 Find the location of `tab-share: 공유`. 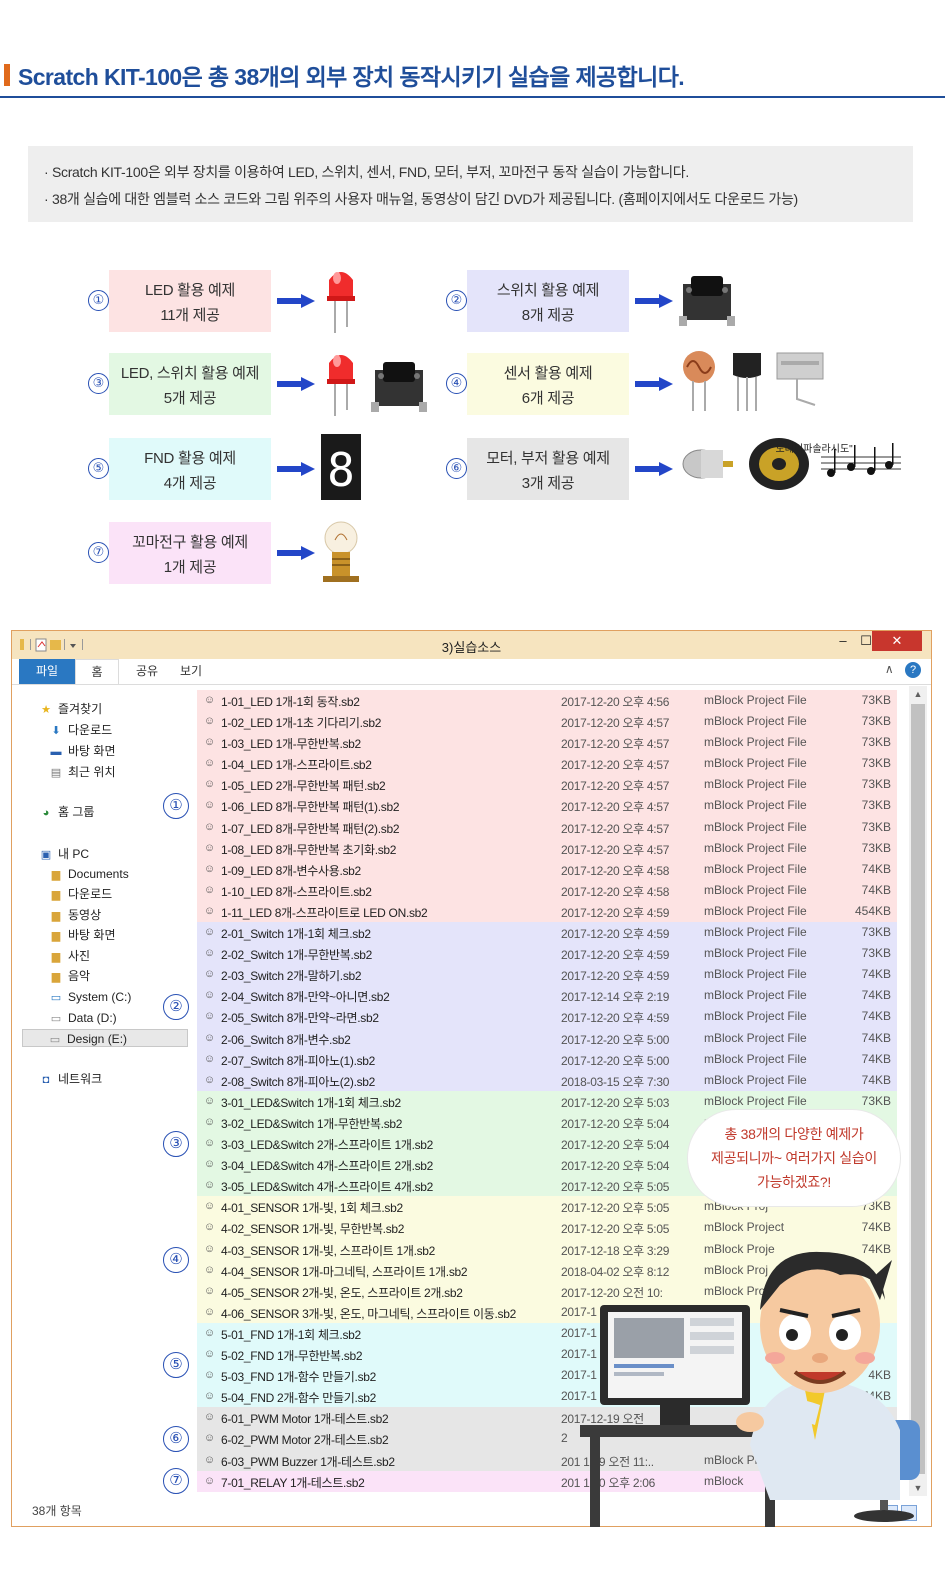

tab-share: 공유 is located at coordinates (147, 671).